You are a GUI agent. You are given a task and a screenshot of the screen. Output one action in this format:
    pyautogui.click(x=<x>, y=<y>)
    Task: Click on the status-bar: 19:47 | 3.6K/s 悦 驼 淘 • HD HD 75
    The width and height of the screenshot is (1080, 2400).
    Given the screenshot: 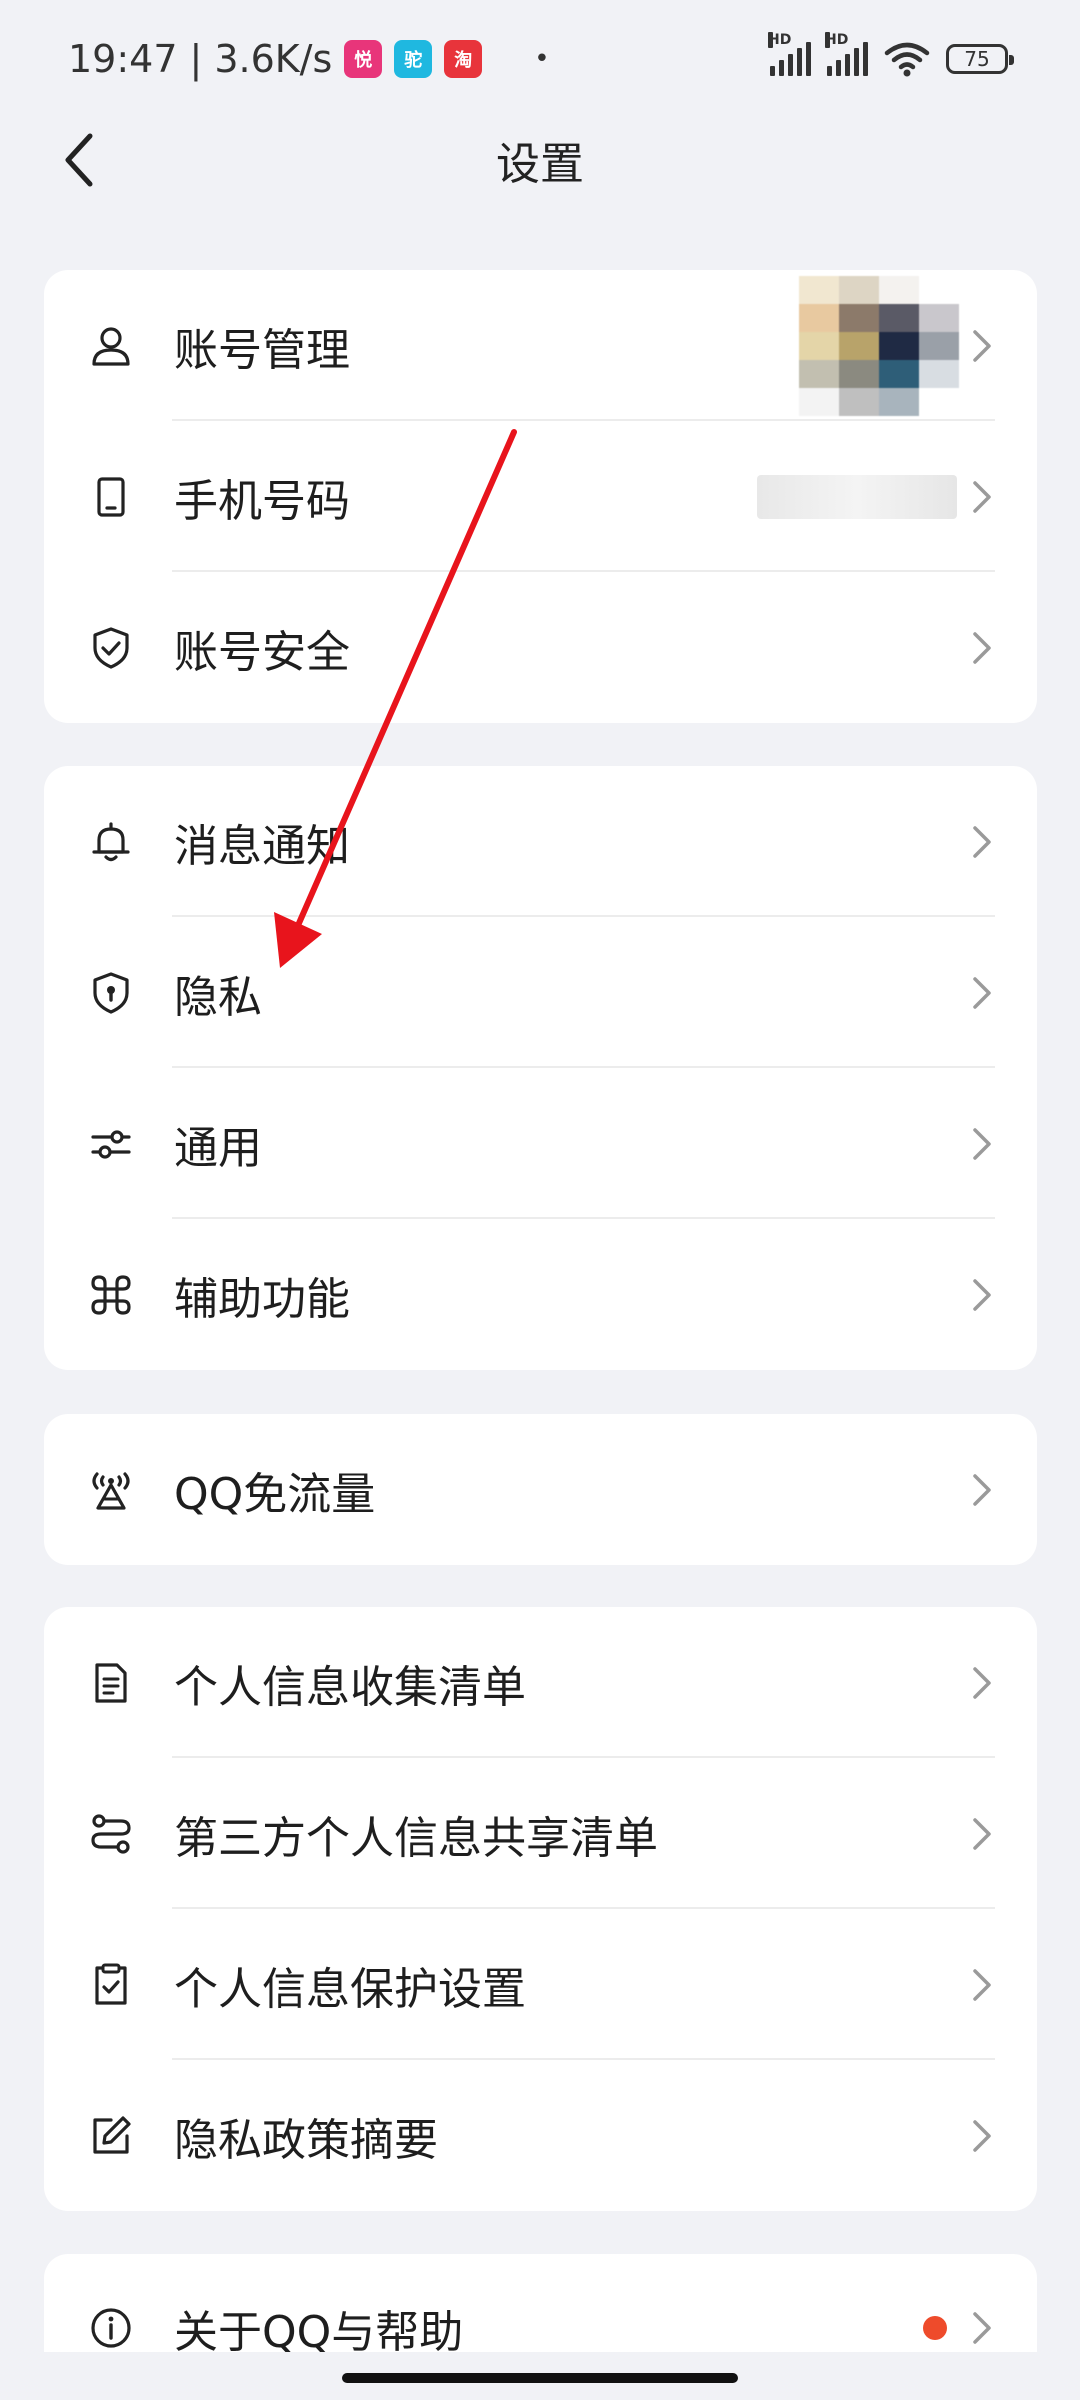 What is the action you would take?
    pyautogui.click(x=540, y=60)
    